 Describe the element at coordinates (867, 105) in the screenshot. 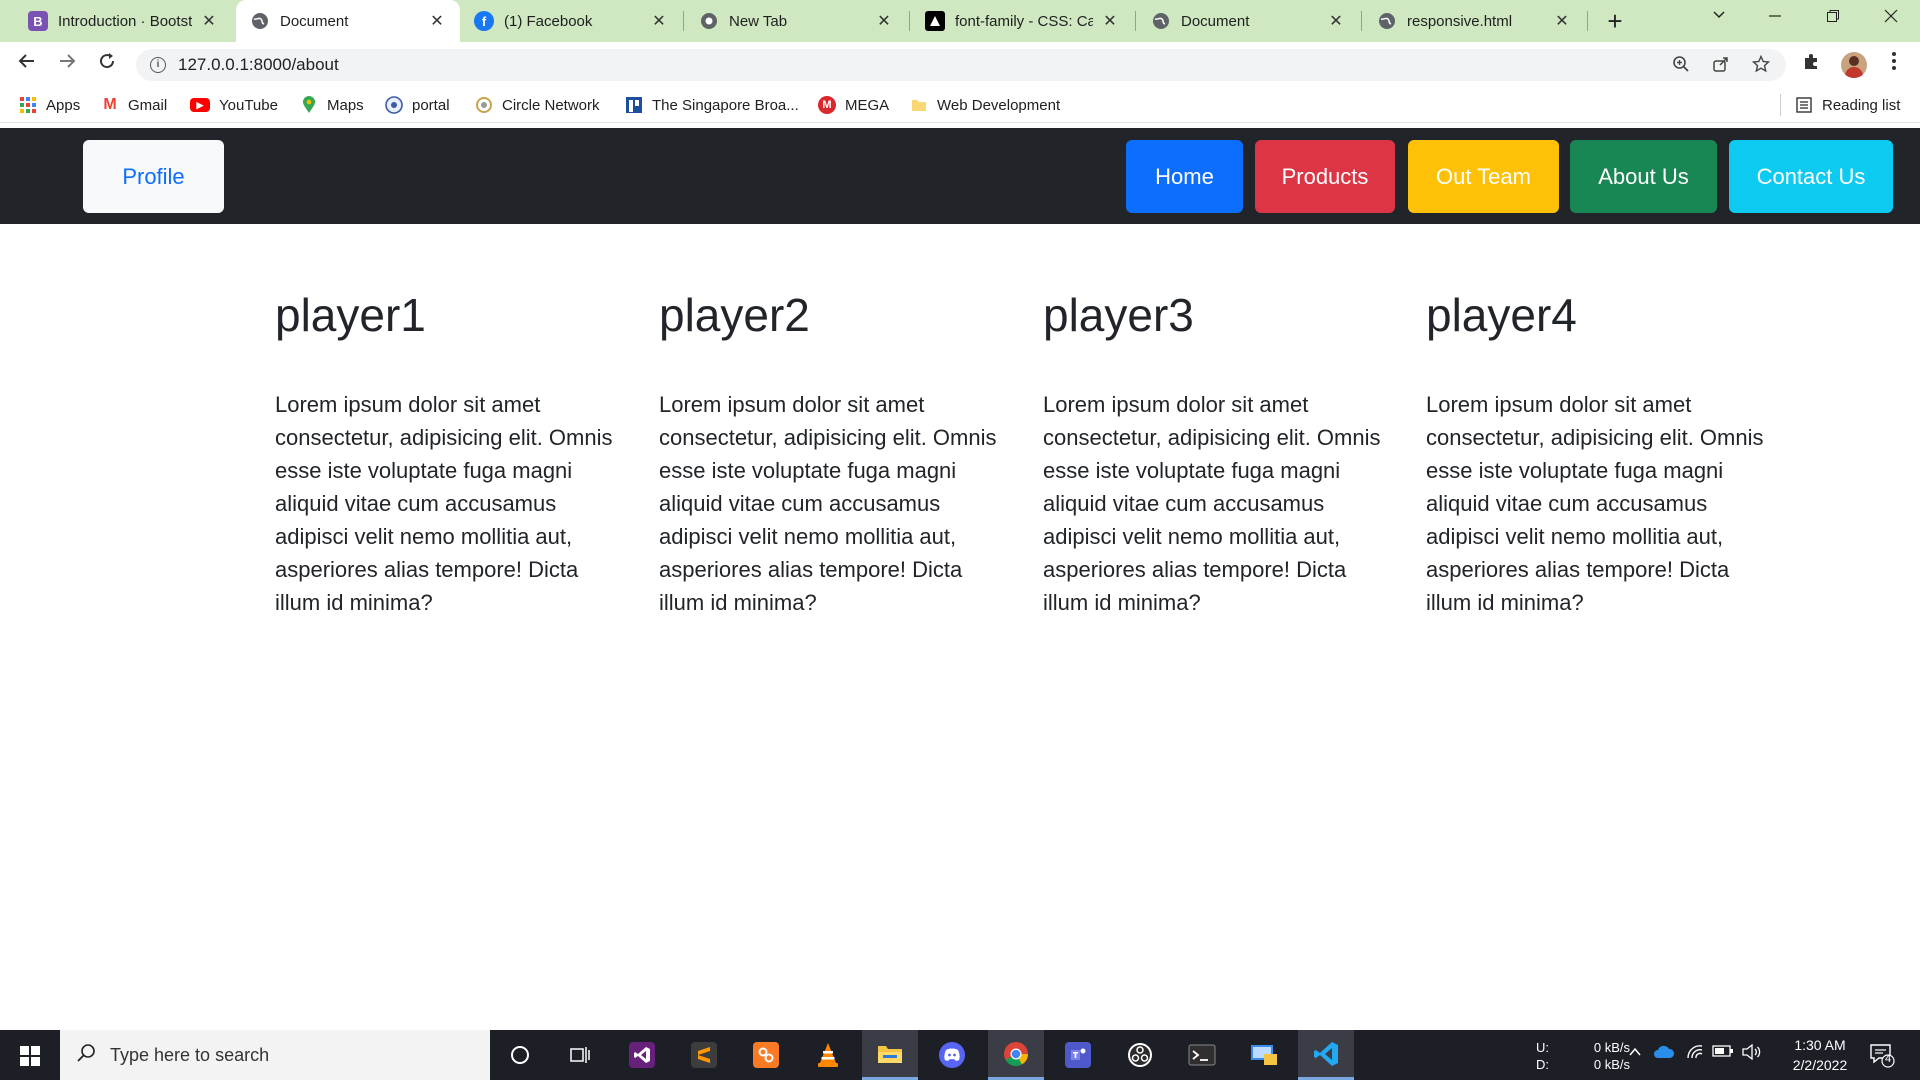

I see `bookmark-label: MEGA` at that location.